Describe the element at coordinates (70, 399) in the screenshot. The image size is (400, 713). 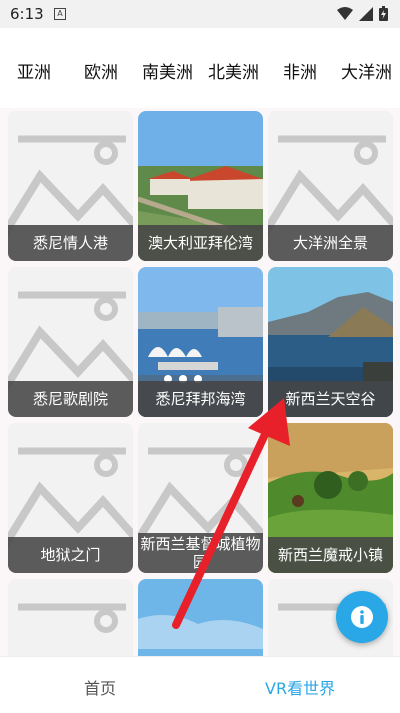
I see `tile-label: 悉尼歌剧院` at that location.